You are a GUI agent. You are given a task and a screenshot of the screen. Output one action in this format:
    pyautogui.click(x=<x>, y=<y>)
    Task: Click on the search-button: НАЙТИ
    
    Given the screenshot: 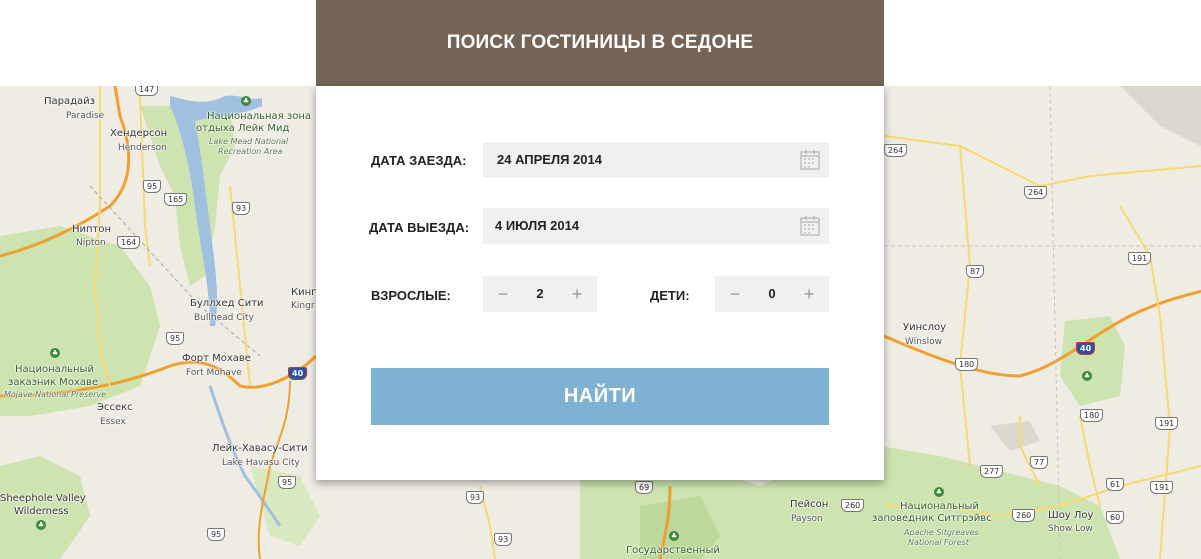 What is the action you would take?
    pyautogui.click(x=600, y=396)
    